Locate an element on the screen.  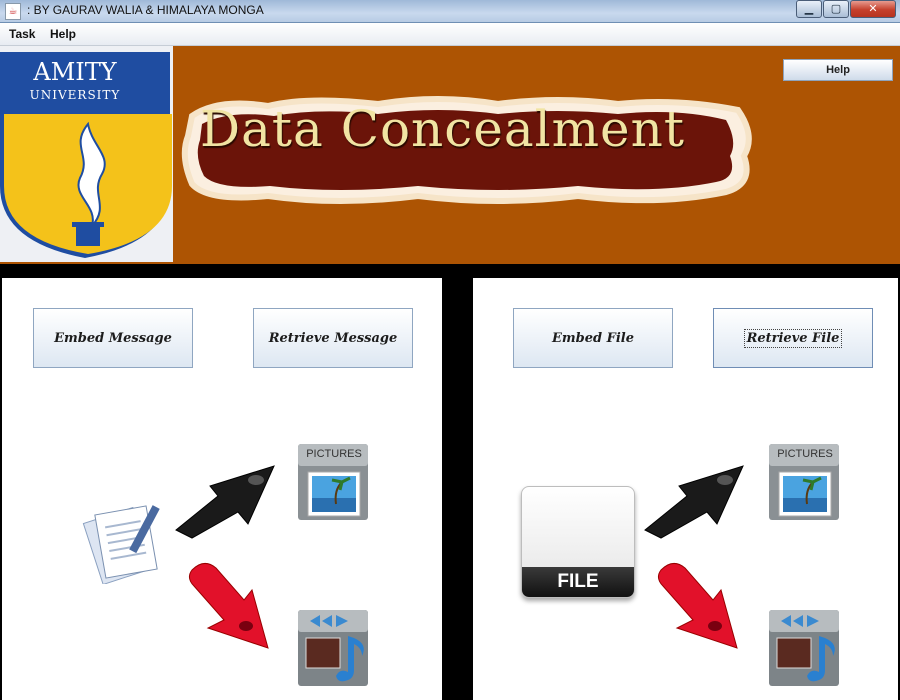
file-icon-label: FILE is located at coordinates (578, 582).